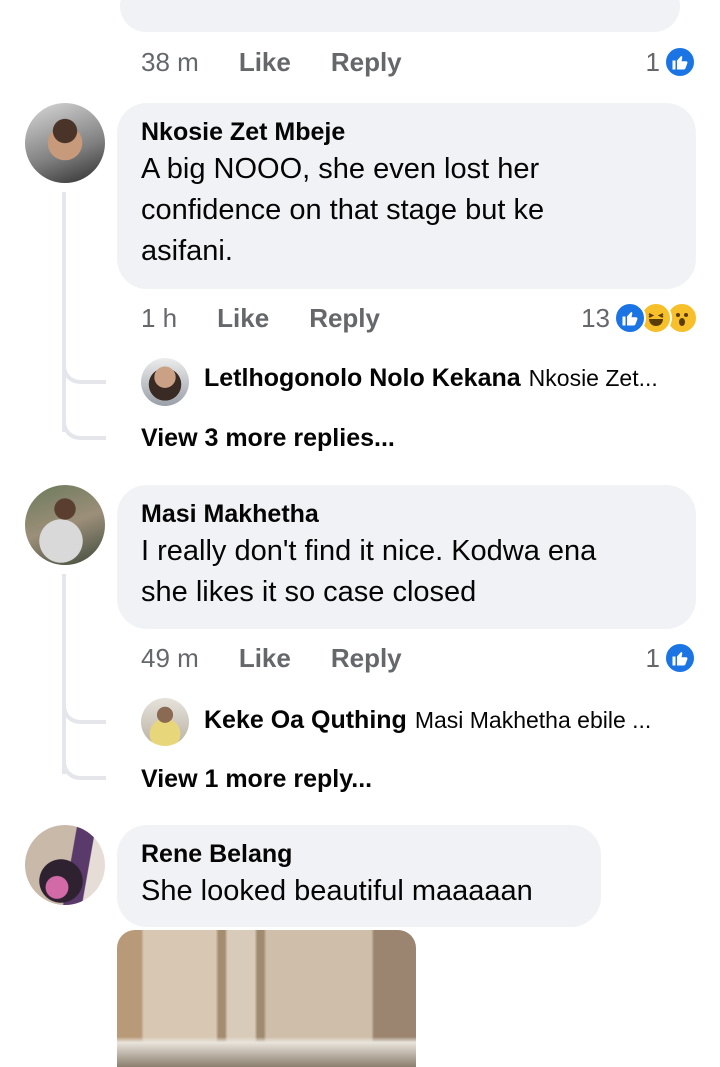 The width and height of the screenshot is (720, 1067). I want to click on comment-author: Rene Belang, so click(359, 854).